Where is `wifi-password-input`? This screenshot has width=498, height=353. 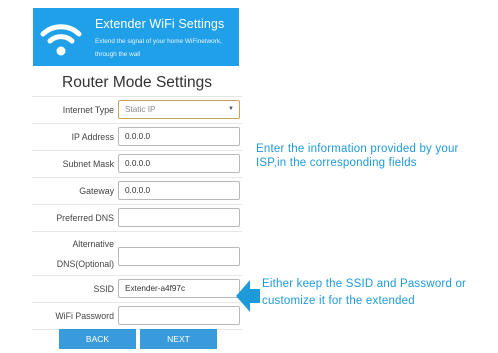
wifi-password-input is located at coordinates (179, 315).